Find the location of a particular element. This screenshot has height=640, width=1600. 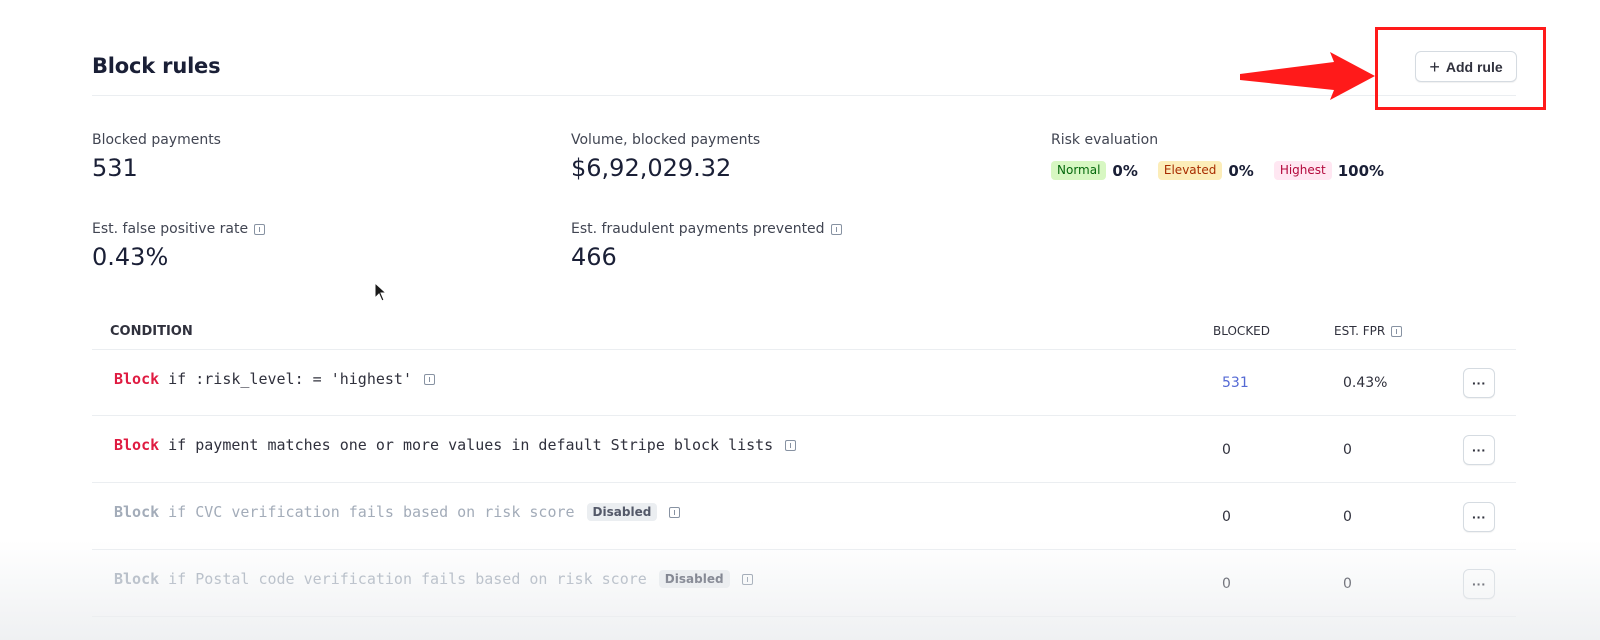

blocked-count-link: 531 is located at coordinates (1235, 383).